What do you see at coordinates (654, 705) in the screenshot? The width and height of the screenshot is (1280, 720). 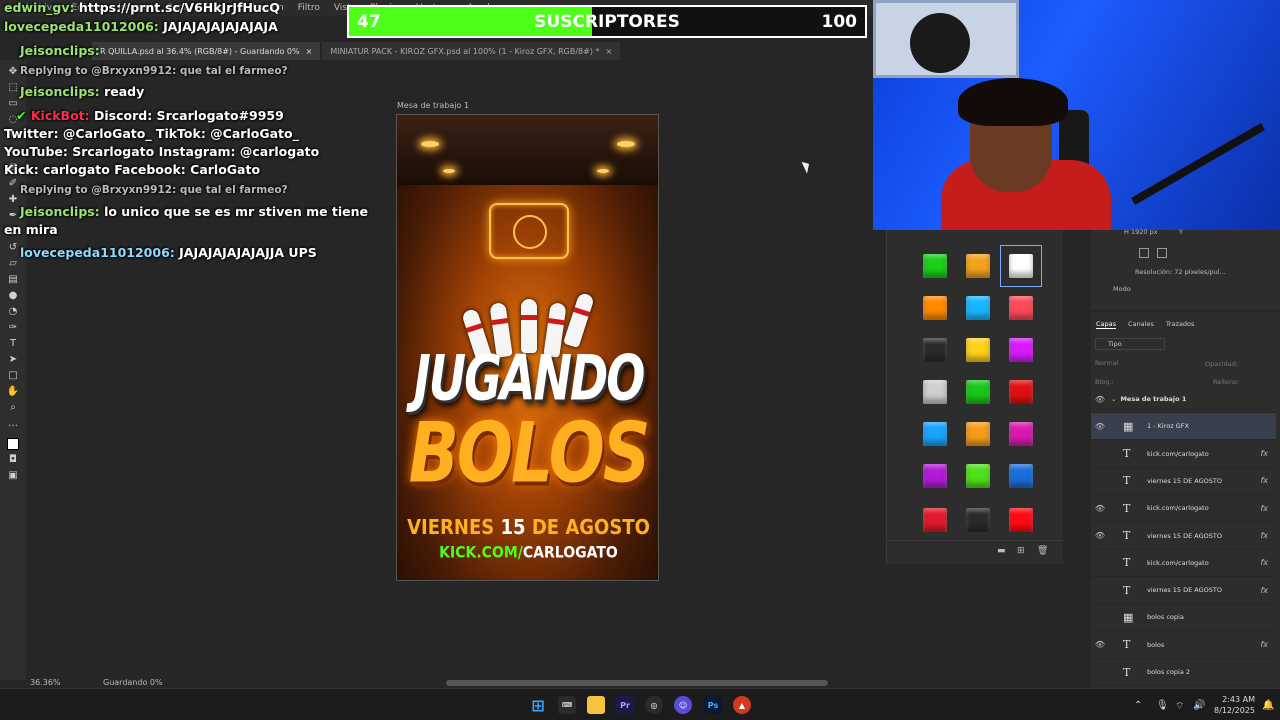 I see `app-icon-circle: ◎` at bounding box center [654, 705].